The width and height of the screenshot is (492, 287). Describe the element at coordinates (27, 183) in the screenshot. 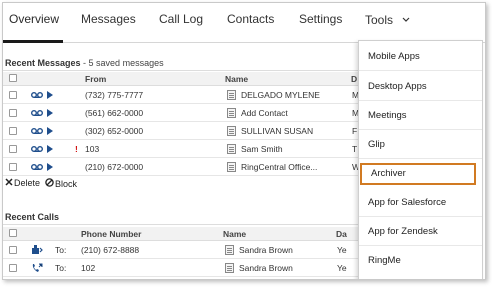

I see `delete-label: Delete` at that location.